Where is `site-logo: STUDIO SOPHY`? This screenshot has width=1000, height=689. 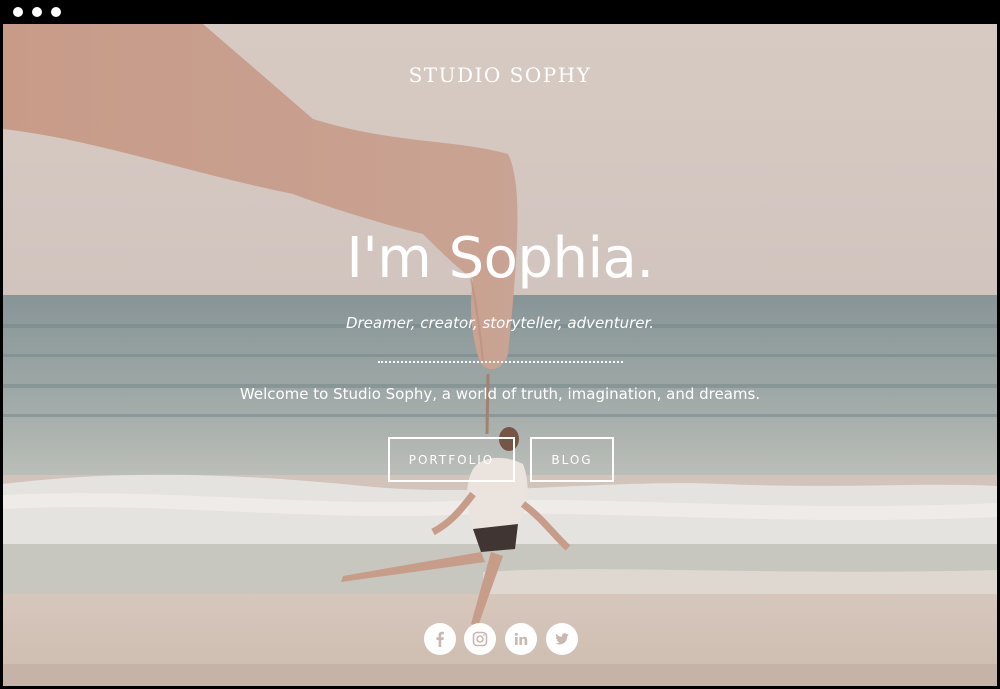
site-logo: STUDIO SOPHY is located at coordinates (500, 75).